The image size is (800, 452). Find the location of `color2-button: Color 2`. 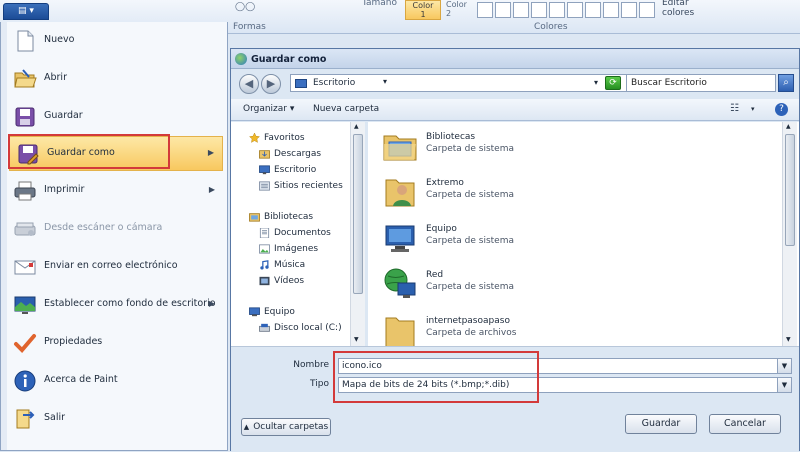

color2-button: Color 2 is located at coordinates (456, 9).